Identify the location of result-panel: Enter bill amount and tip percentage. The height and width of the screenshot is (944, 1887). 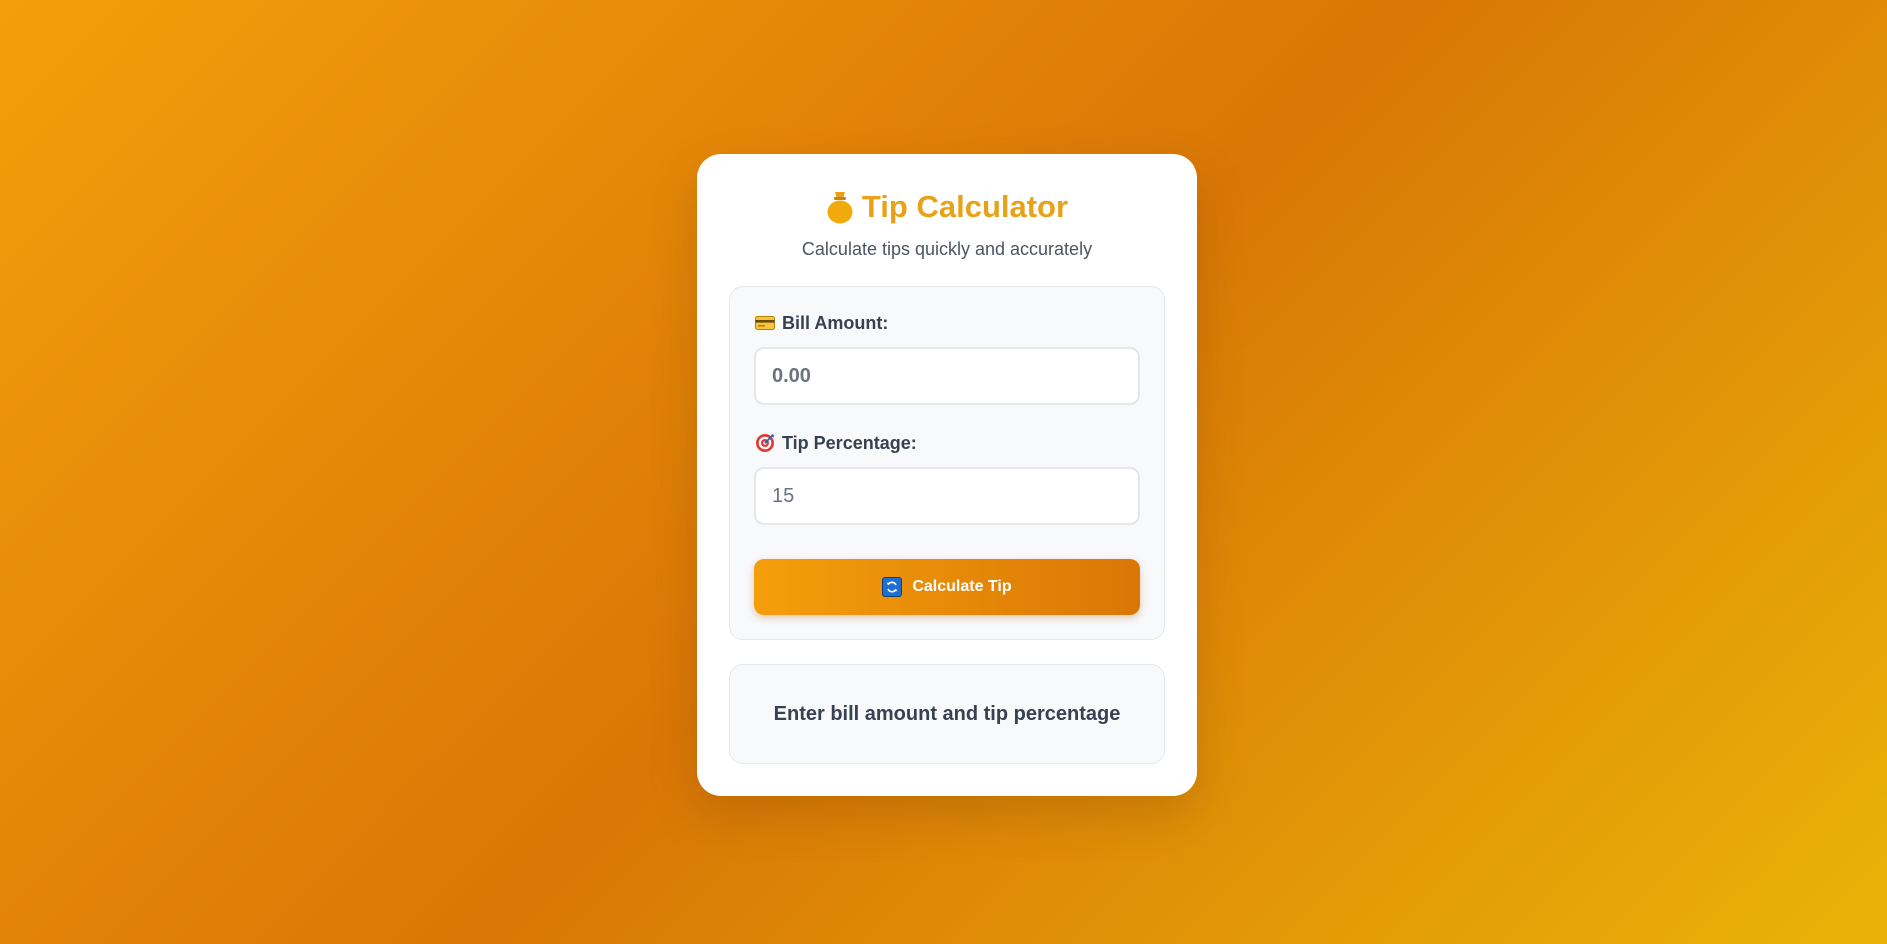
(947, 714).